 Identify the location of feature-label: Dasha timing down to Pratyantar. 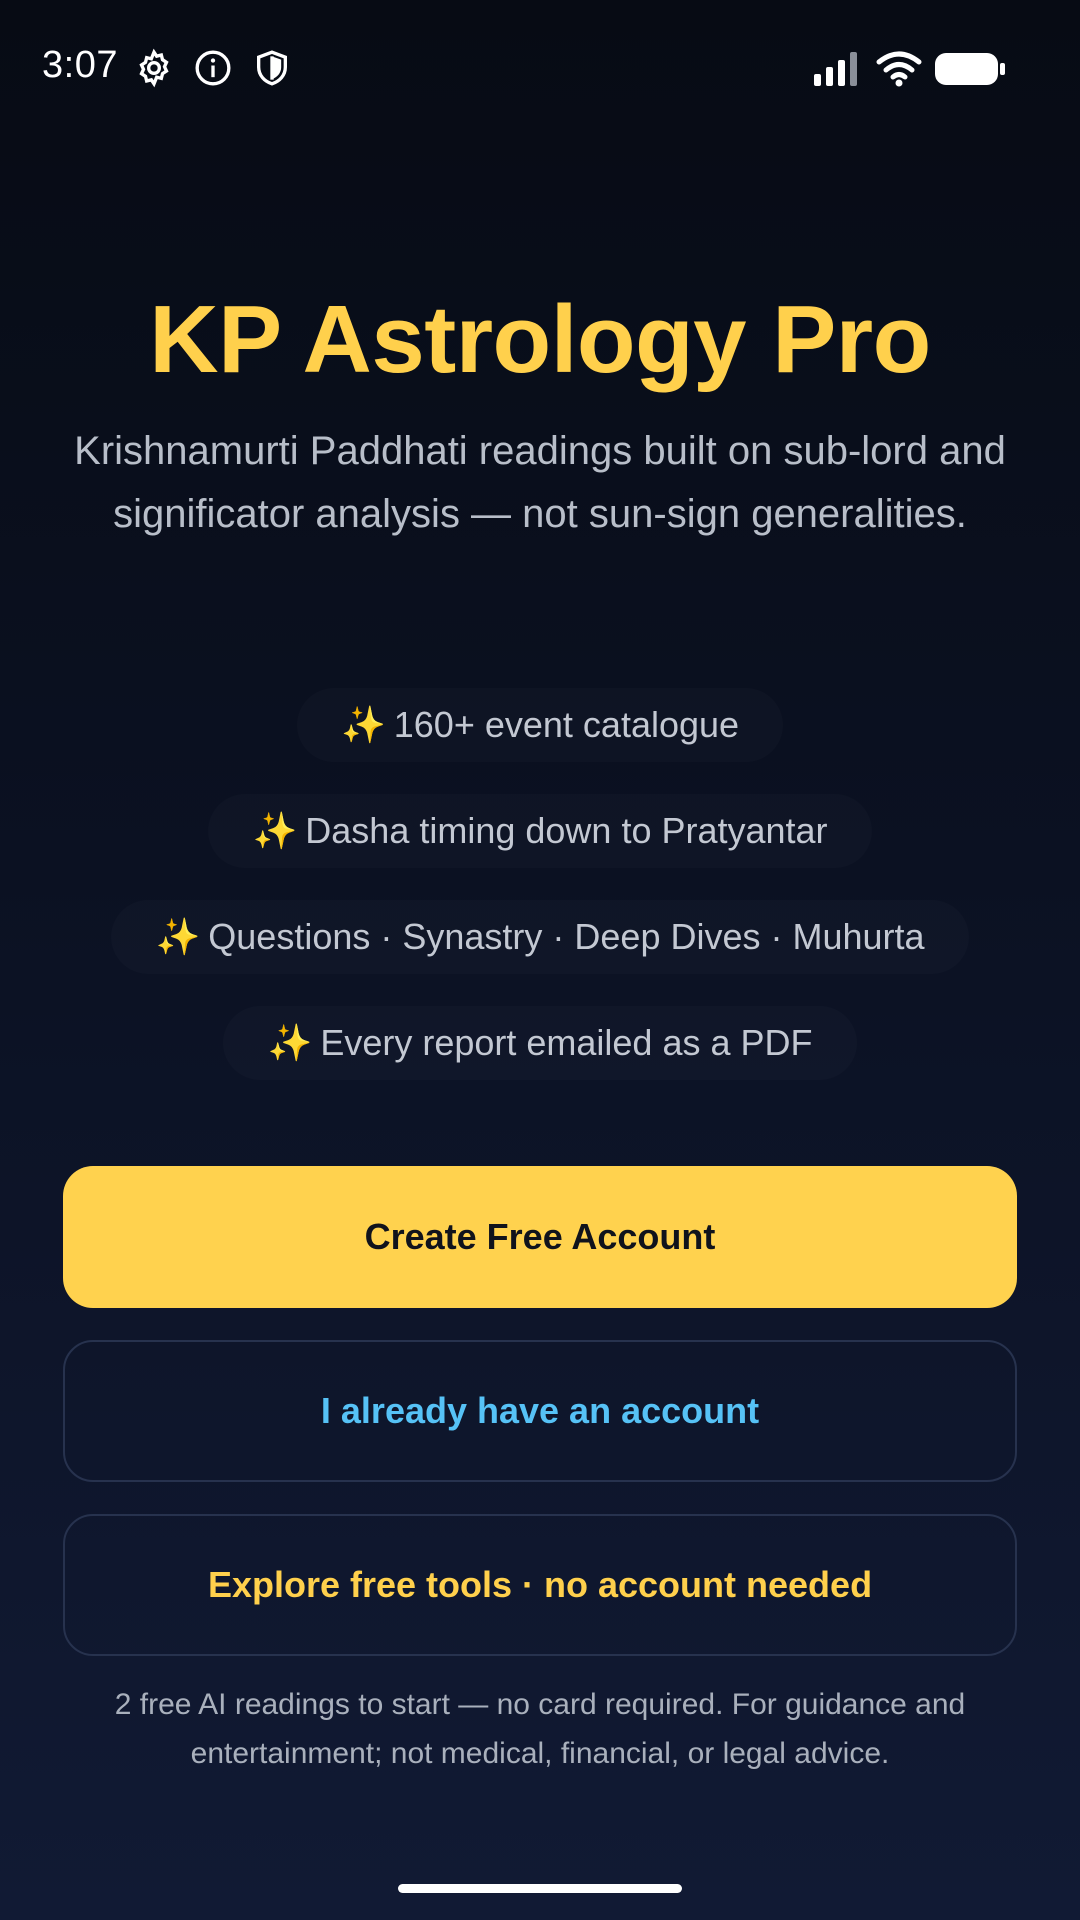
(566, 830).